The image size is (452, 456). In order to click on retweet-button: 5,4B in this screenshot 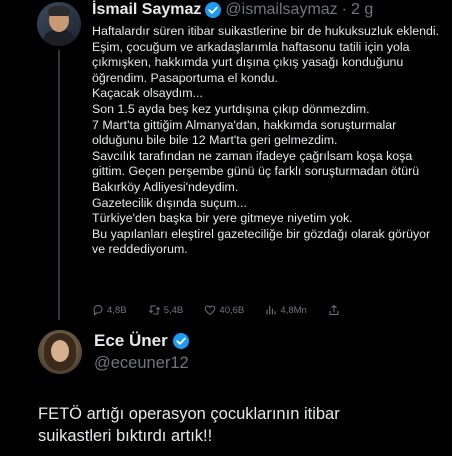, I will do `click(166, 310)`.